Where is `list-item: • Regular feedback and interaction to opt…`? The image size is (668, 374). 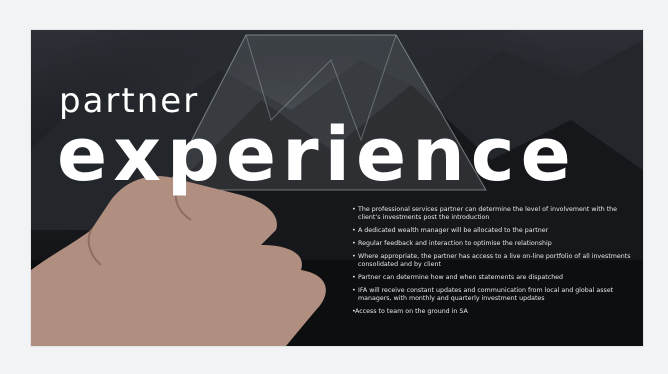
list-item: • Regular feedback and interaction to opt… is located at coordinates (452, 243).